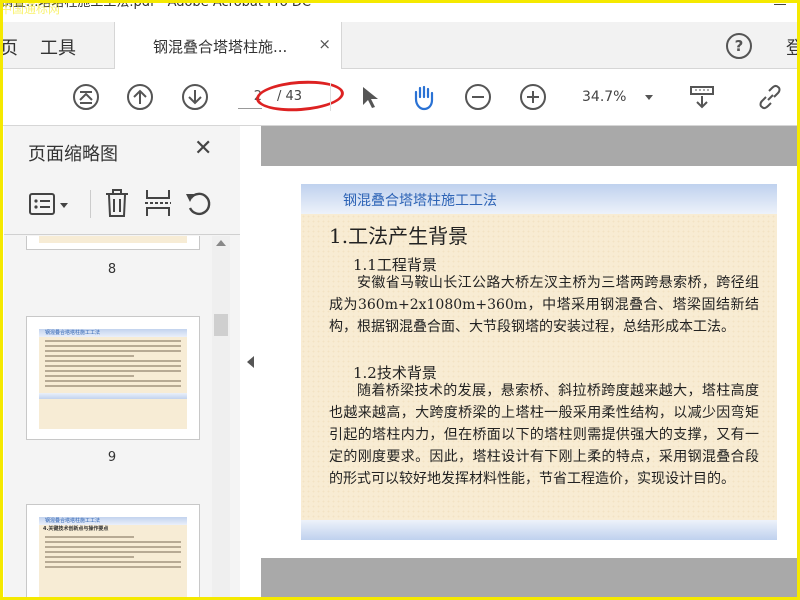 This screenshot has height=600, width=800. Describe the element at coordinates (30, 9) in the screenshot. I see `watermark-text: 中国通标网` at that location.